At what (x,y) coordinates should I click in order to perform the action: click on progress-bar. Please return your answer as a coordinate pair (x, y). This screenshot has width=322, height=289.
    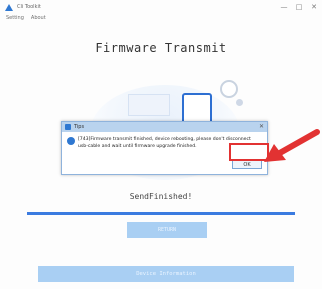
    Looking at the image, I should click on (161, 213).